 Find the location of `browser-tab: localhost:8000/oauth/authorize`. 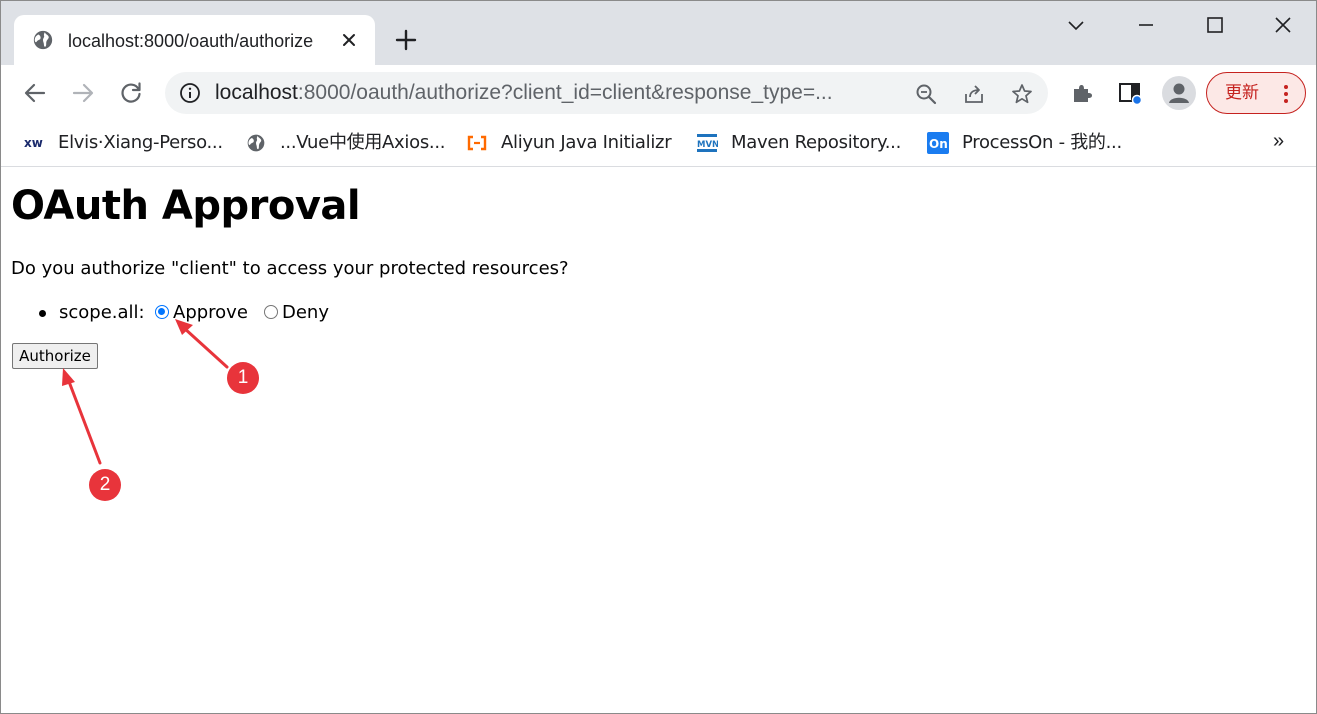

browser-tab: localhost:8000/oauth/authorize is located at coordinates (194, 40).